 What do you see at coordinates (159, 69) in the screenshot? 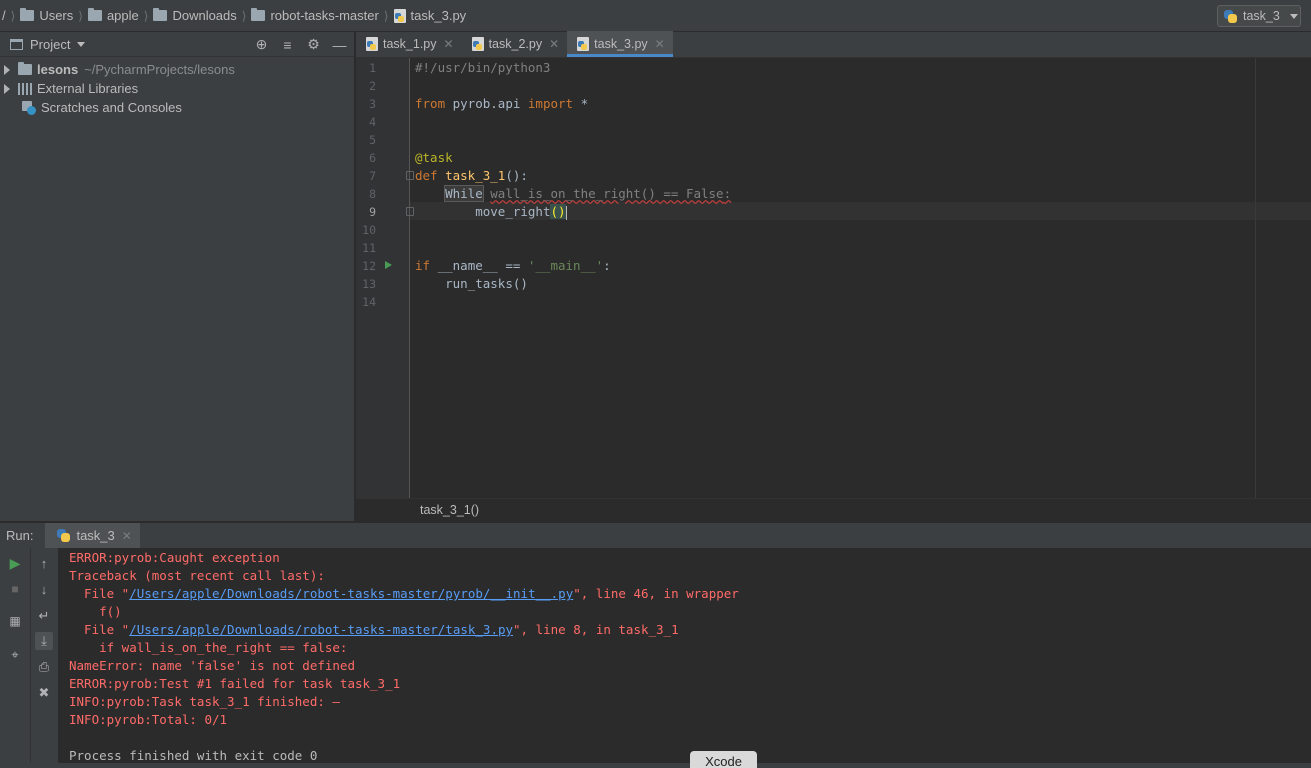
I see `tree-item-path: ~/PycharmProjects/lesons` at bounding box center [159, 69].